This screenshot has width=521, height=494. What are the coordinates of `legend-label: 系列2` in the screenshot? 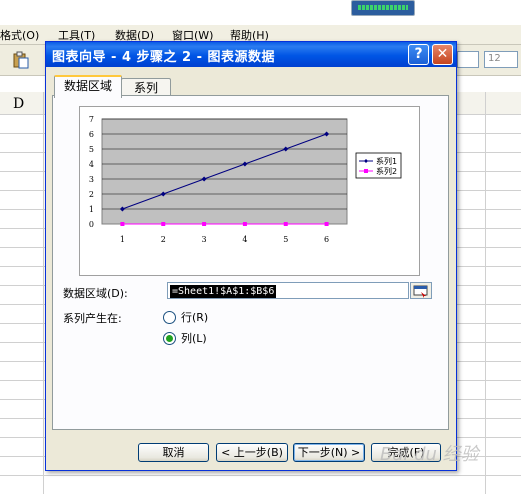 It's located at (386, 171).